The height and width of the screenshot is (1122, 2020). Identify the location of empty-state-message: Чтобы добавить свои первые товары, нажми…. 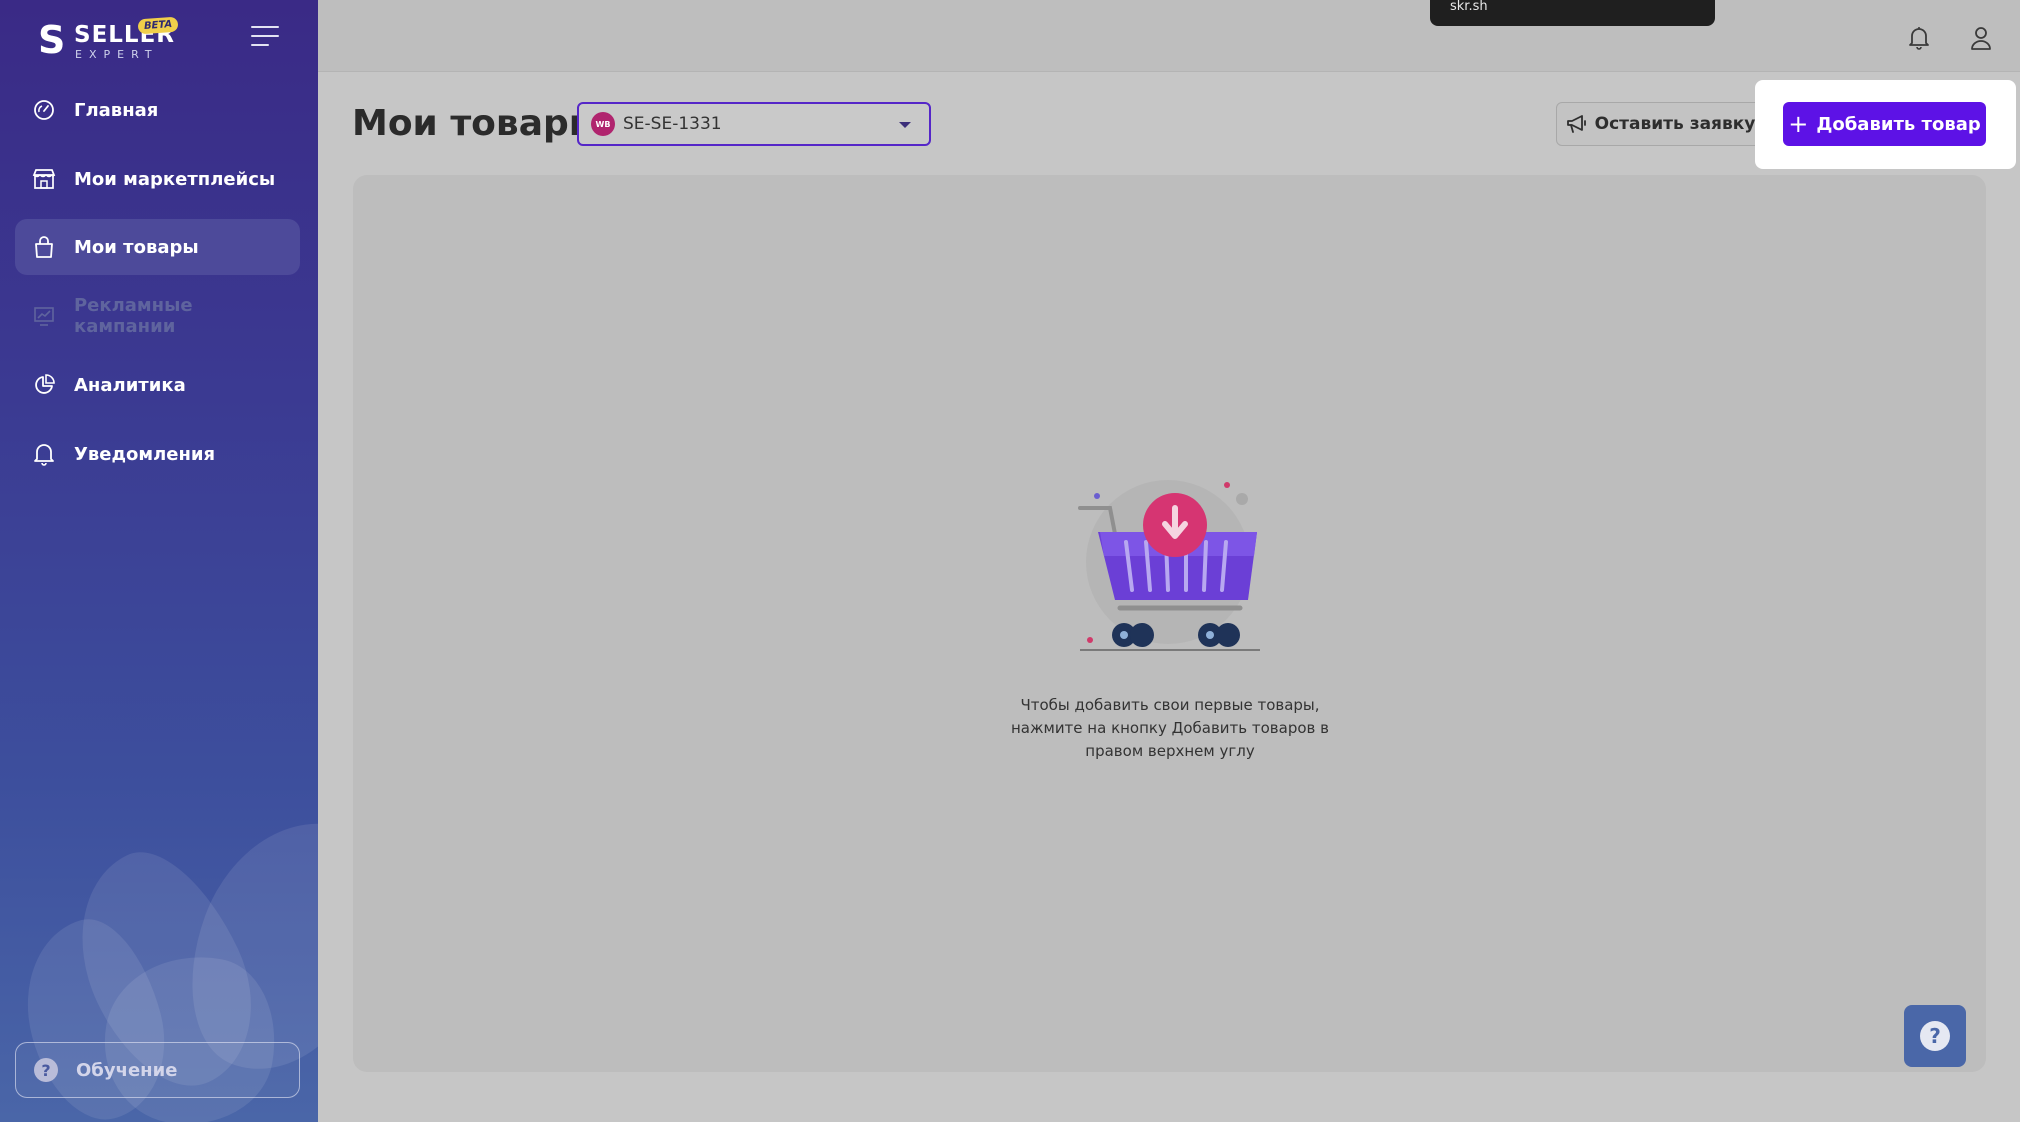
(1170, 728).